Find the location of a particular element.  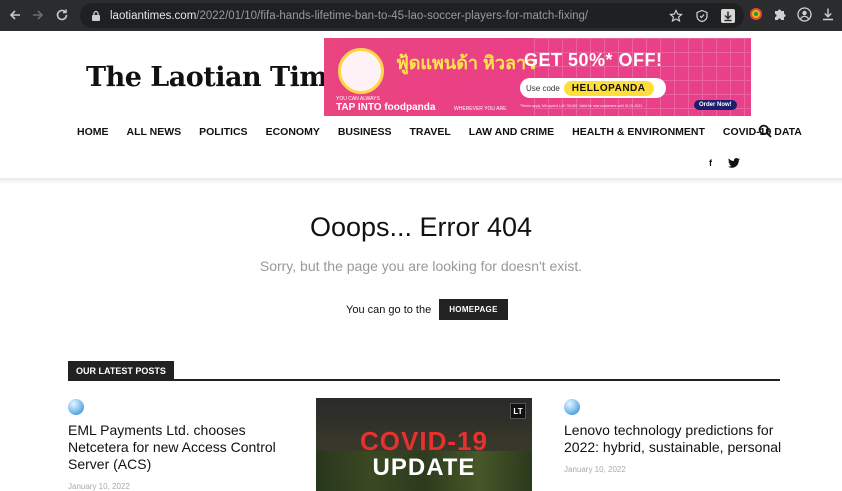

search-icon is located at coordinates (765, 131).